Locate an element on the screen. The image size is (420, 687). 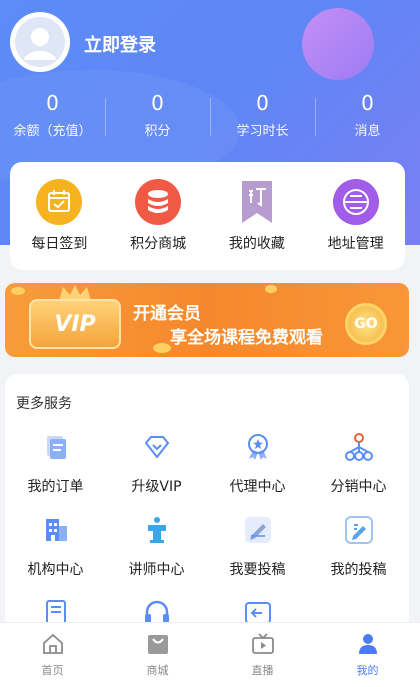
service-label: 我的投稿 is located at coordinates (358, 570).